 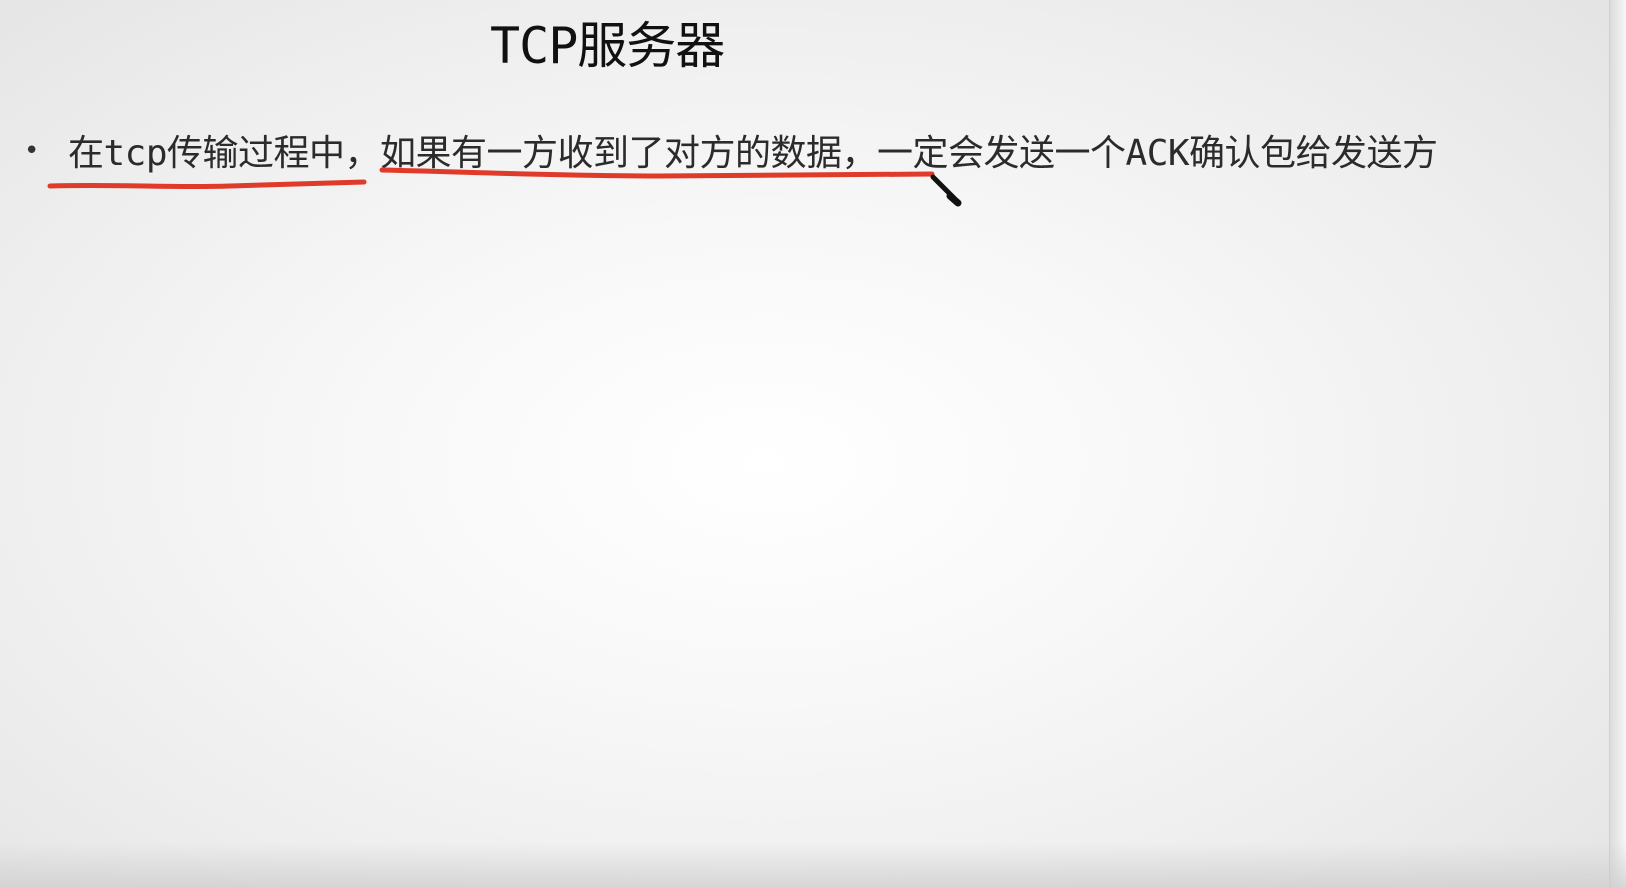 I want to click on bottom-shadow, so click(x=813, y=865).